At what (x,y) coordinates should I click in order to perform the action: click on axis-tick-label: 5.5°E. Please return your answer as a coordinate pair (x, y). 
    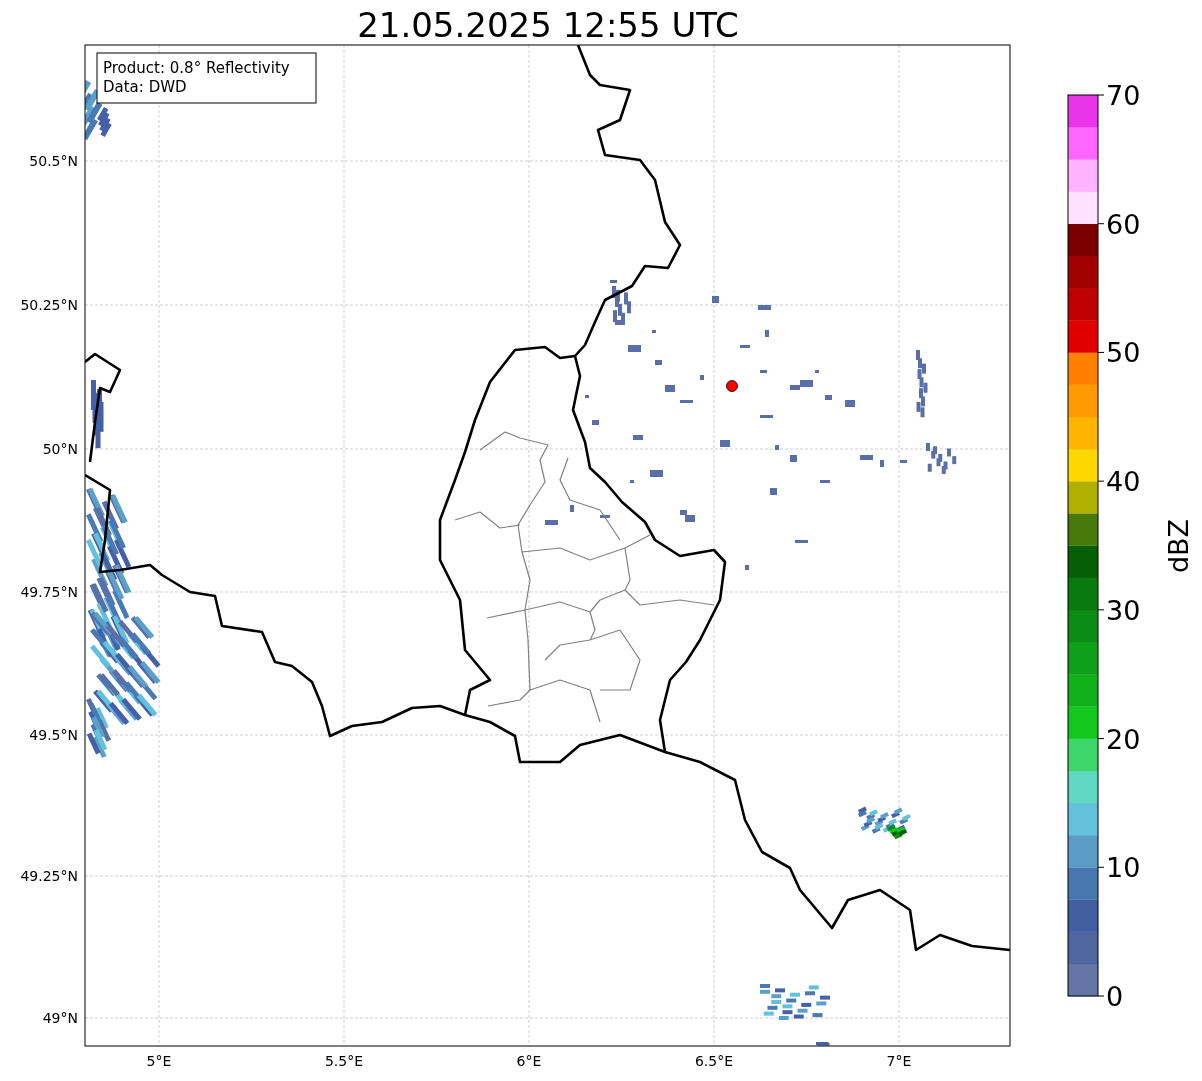
    Looking at the image, I should click on (344, 1061).